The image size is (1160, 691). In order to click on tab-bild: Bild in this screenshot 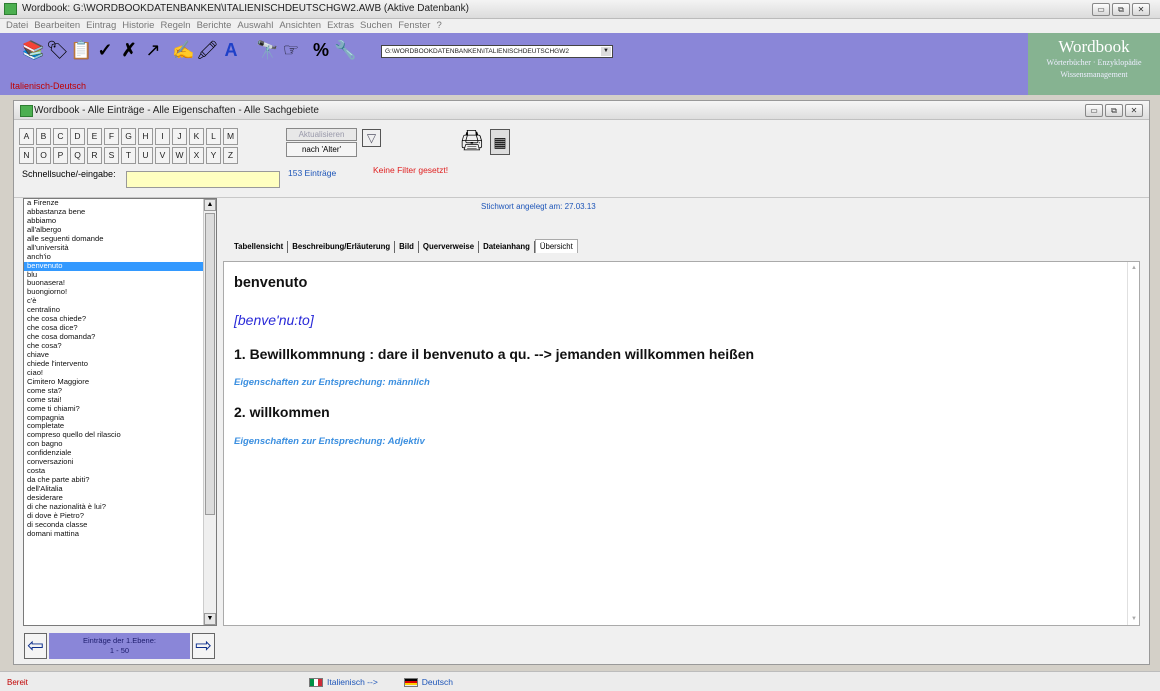, I will do `click(407, 247)`.